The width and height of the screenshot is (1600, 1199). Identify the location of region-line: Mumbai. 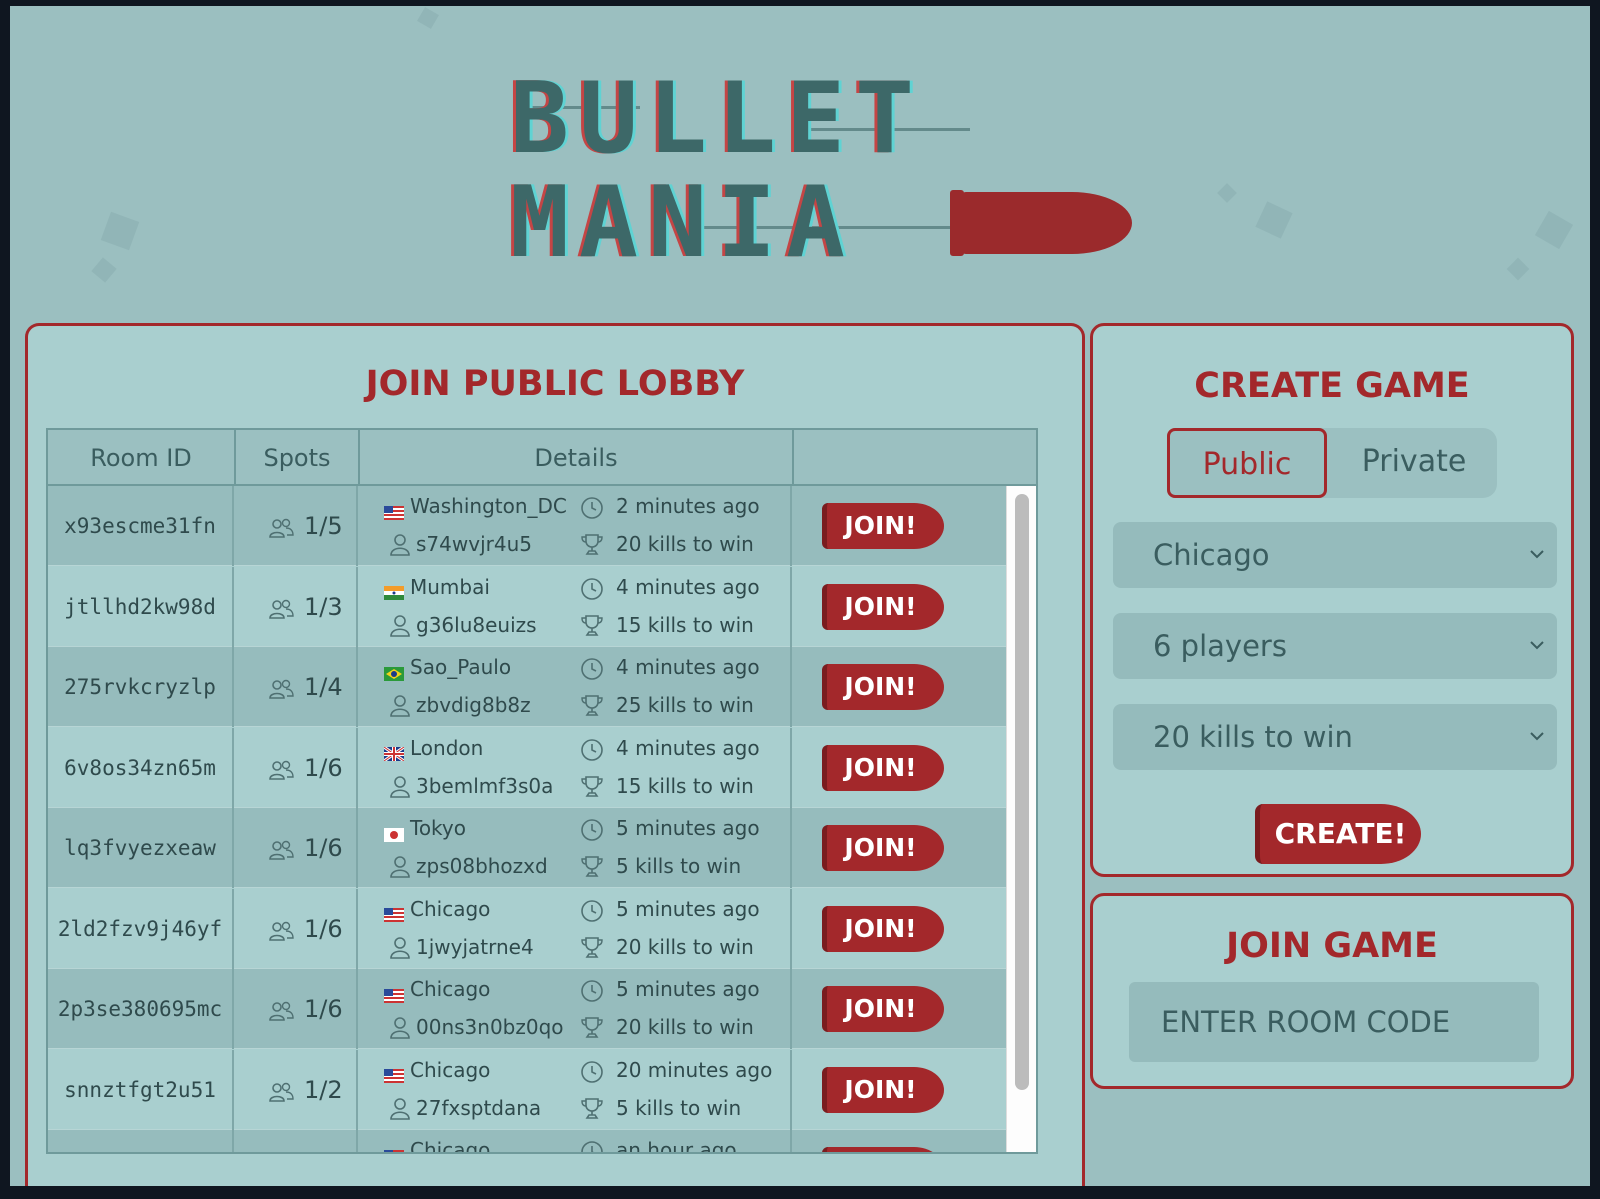
(437, 587).